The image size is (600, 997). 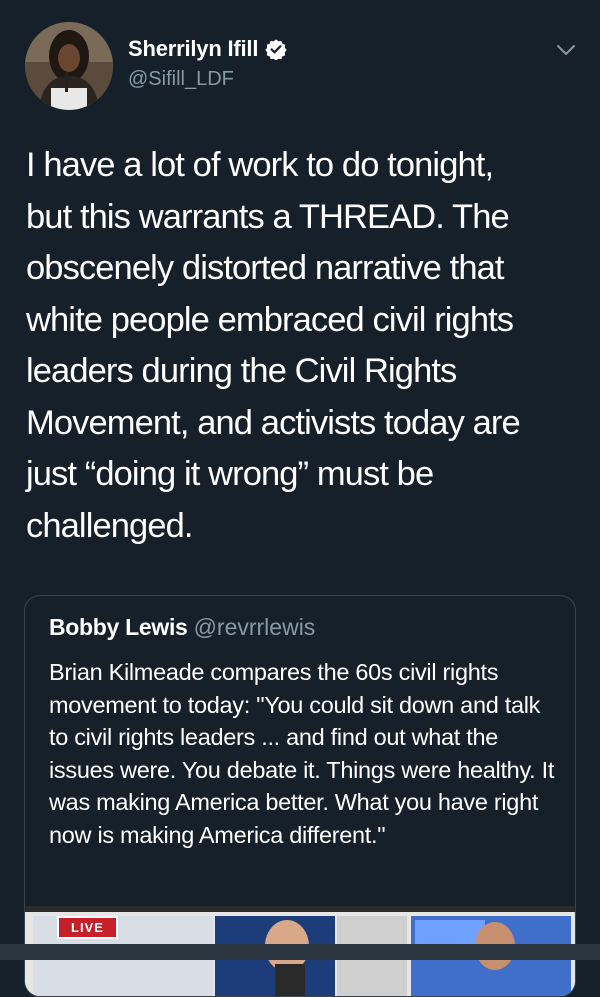 I want to click on avatar-photo-icon, so click(x=69, y=66).